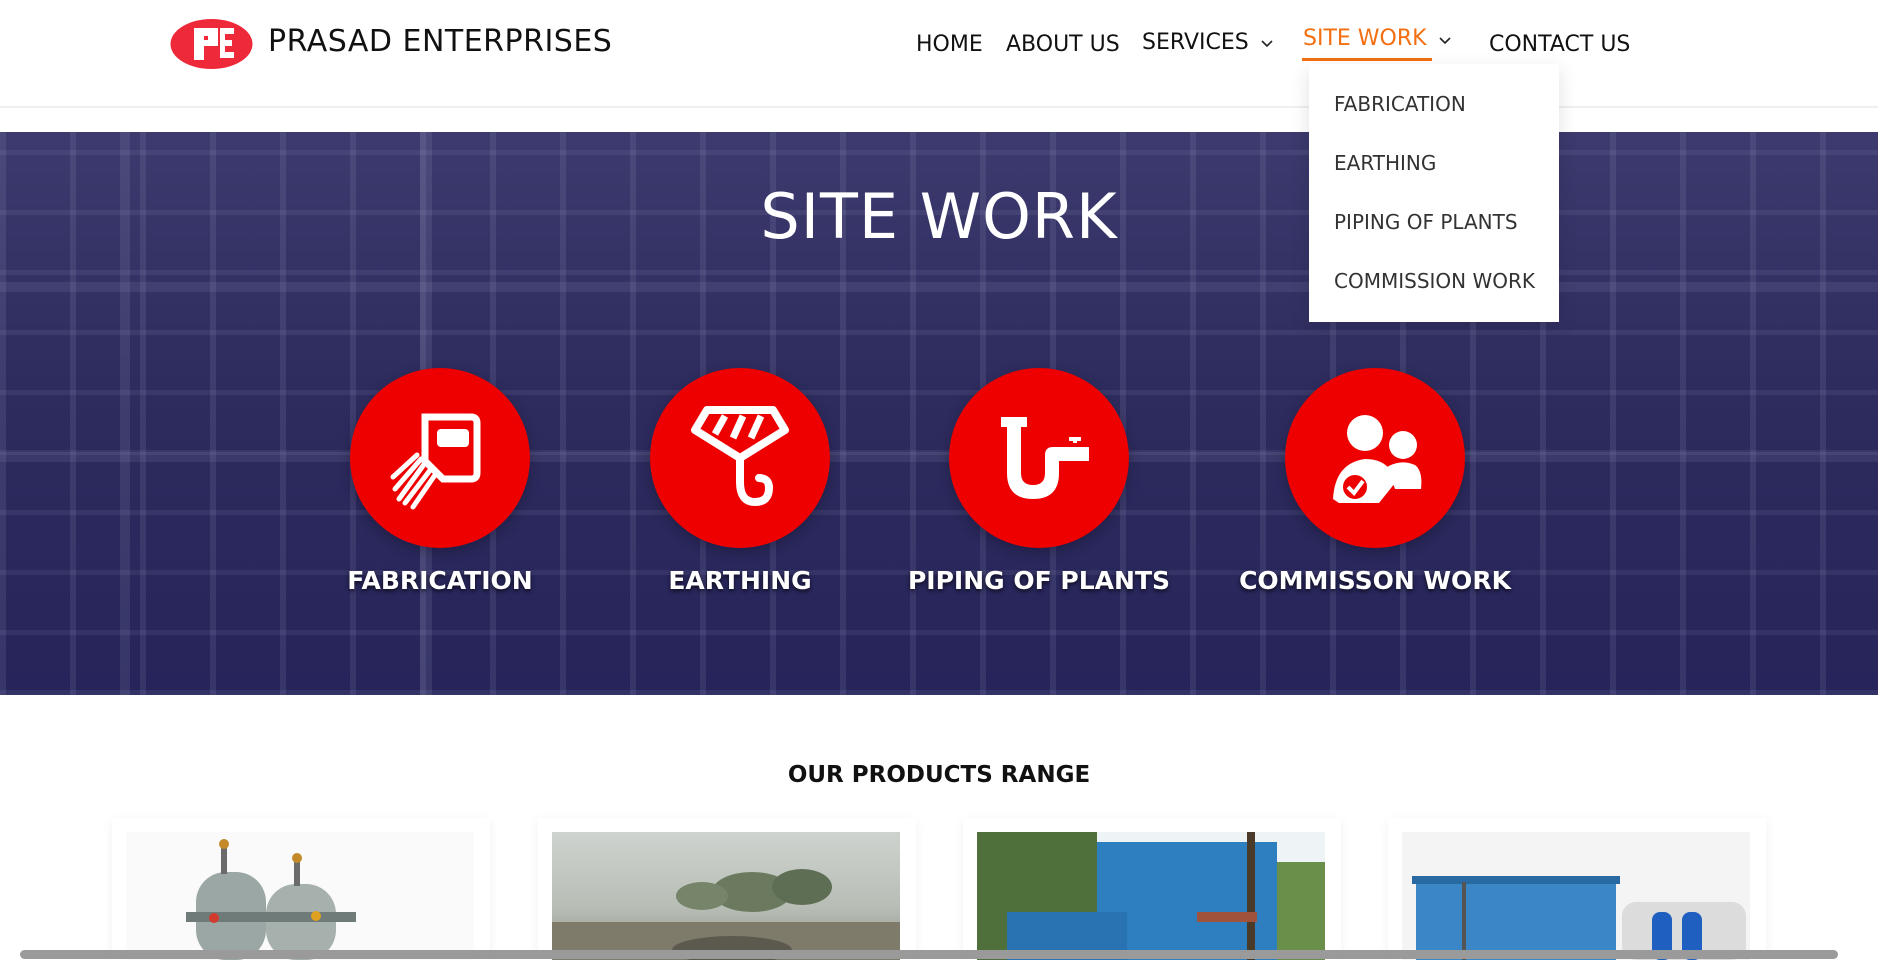  Describe the element at coordinates (939, 775) in the screenshot. I see `products-section-title: OUR PRODUCTS RANGE` at that location.